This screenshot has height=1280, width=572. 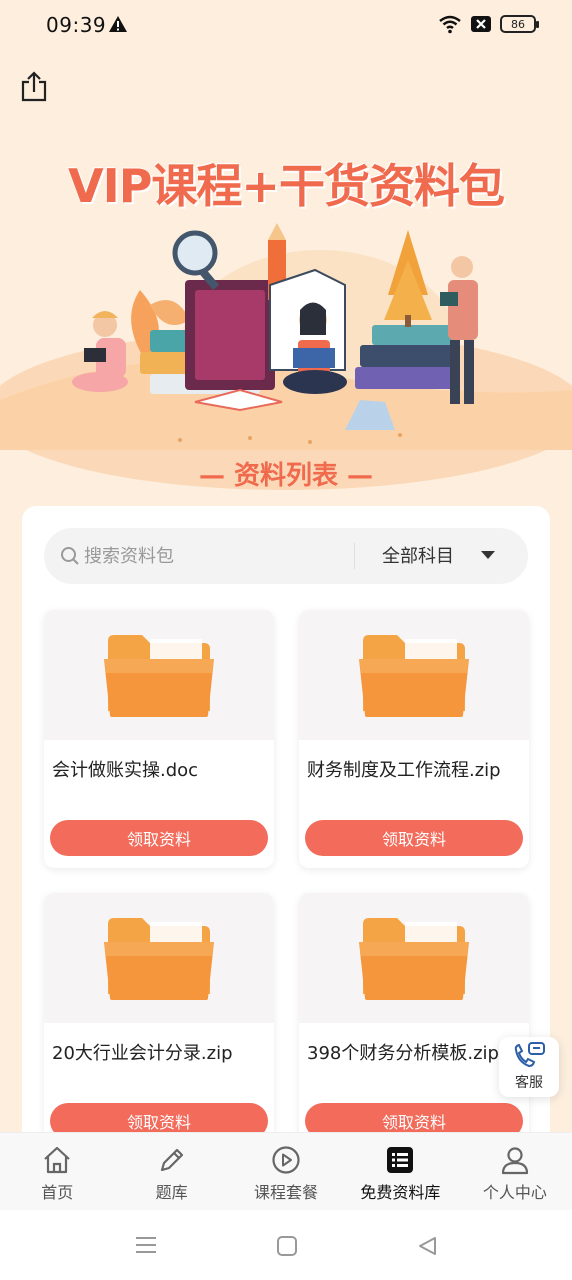 I want to click on tab-label: 题库, so click(x=171, y=1192).